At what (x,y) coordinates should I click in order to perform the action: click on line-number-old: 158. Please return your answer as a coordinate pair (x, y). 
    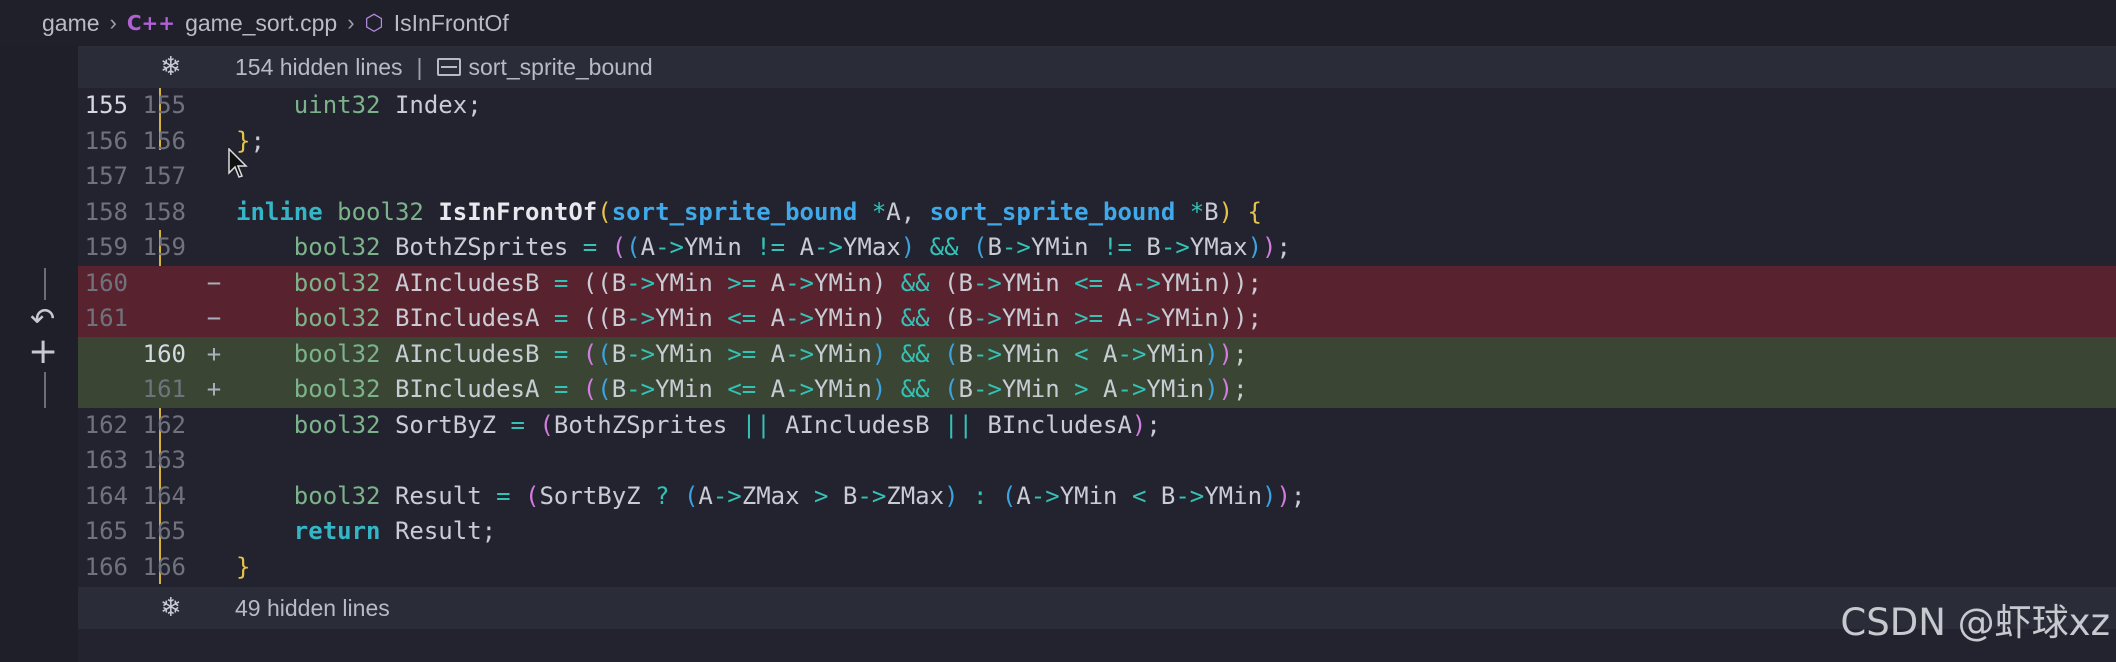
    Looking at the image, I should click on (106, 211).